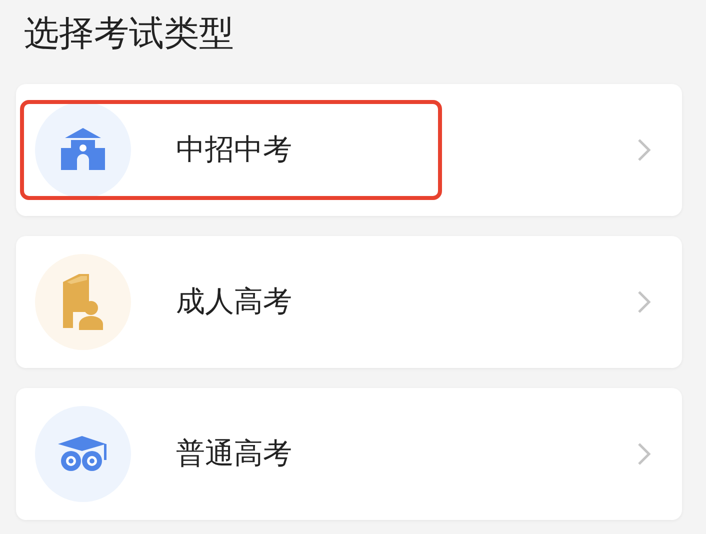 The height and width of the screenshot is (534, 706). I want to click on building-icon, so click(83, 150).